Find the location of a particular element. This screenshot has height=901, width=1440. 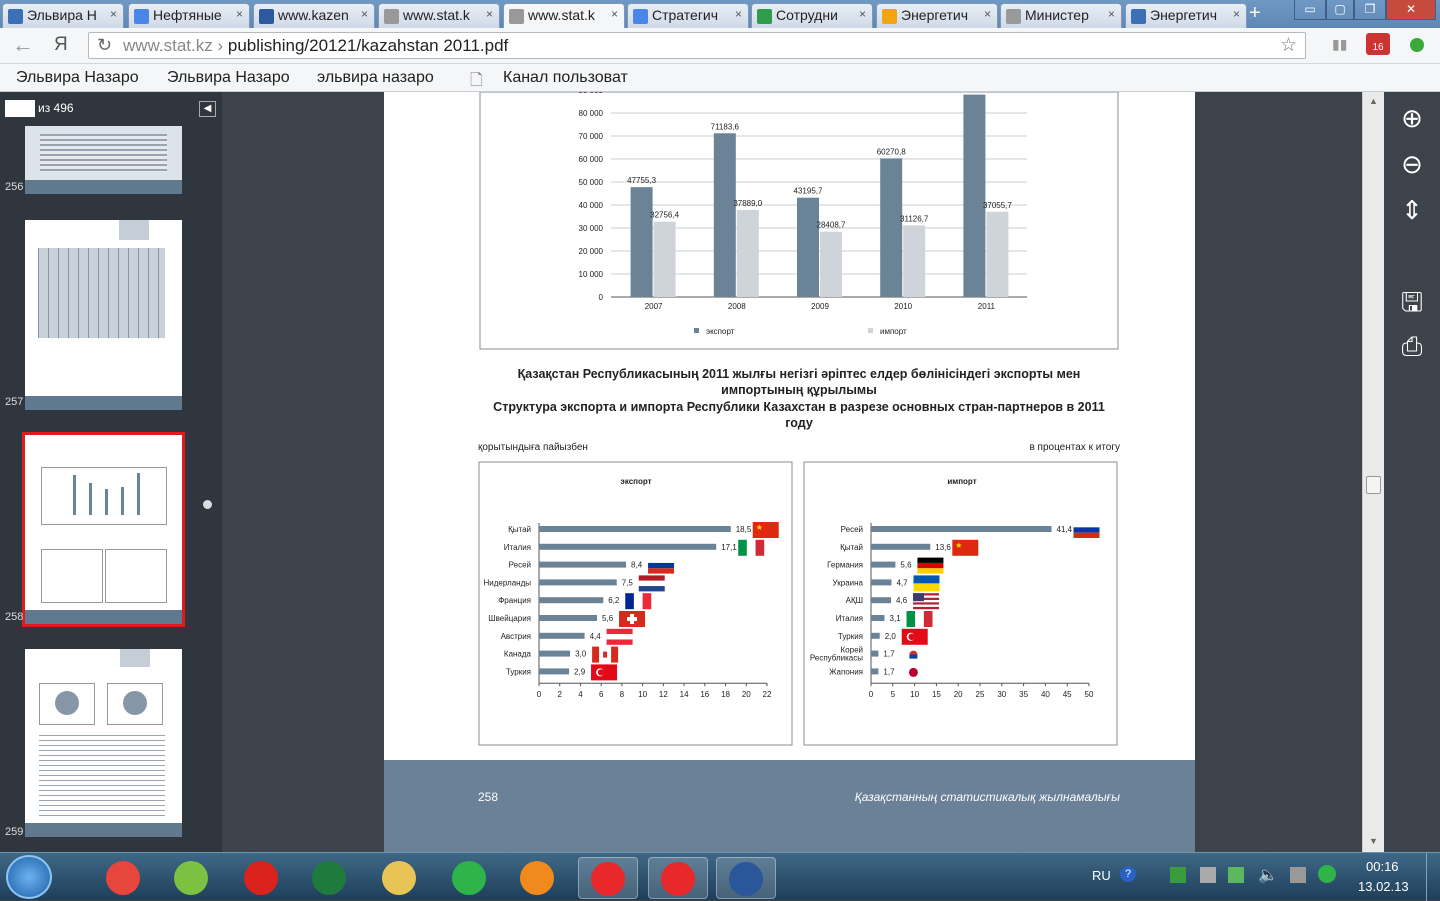

print-icon: ⎙ is located at coordinates (1412, 347).